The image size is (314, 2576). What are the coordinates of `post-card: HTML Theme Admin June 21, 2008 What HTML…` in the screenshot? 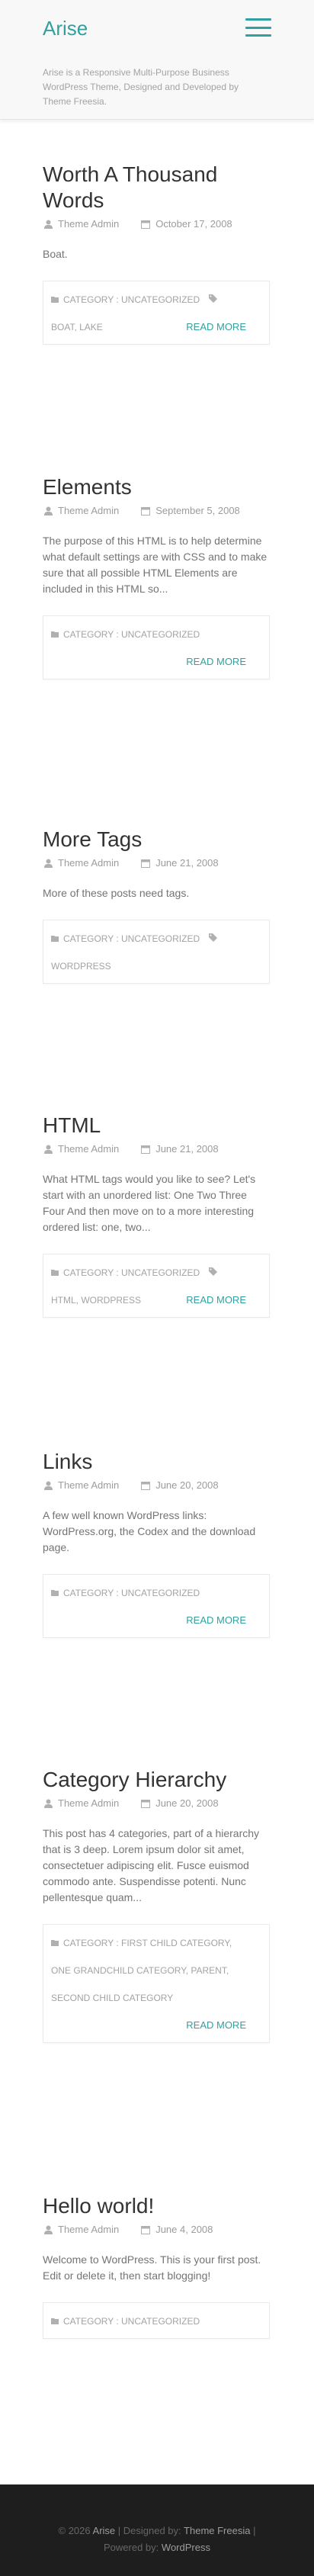 It's located at (157, 1215).